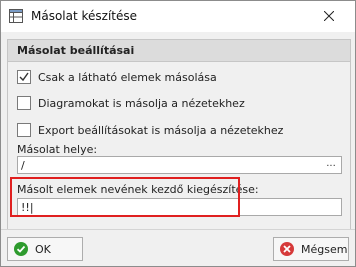 Image resolution: width=356 pixels, height=267 pixels. What do you see at coordinates (84, 16) in the screenshot?
I see `window-title: Másolat készítése` at bounding box center [84, 16].